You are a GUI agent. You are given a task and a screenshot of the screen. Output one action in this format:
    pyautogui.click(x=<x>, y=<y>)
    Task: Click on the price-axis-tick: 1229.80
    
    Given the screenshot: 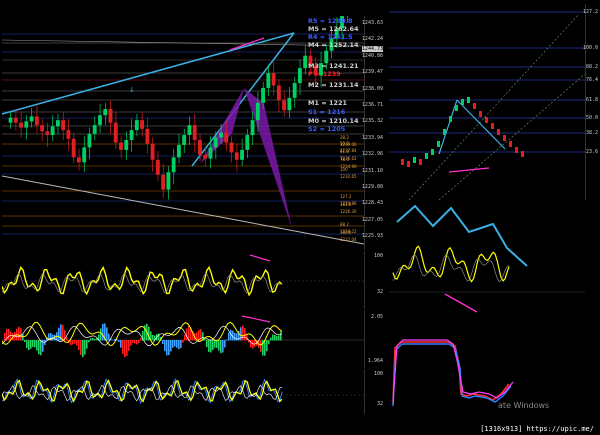 What is the action you would take?
    pyautogui.click(x=372, y=187)
    